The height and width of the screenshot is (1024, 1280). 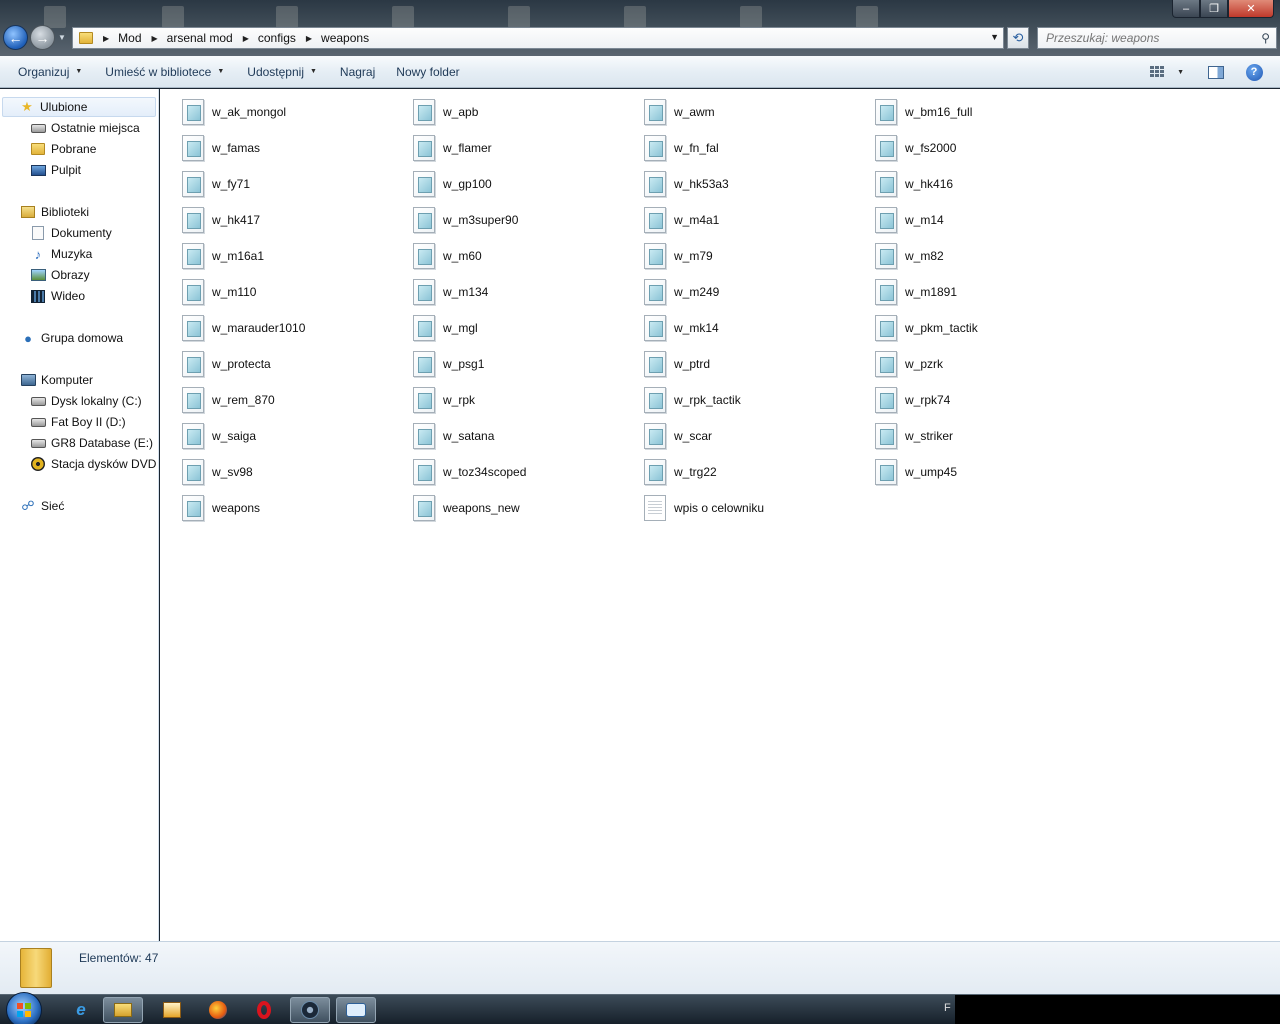 I want to click on search-icon: ⚲, so click(x=1265, y=38).